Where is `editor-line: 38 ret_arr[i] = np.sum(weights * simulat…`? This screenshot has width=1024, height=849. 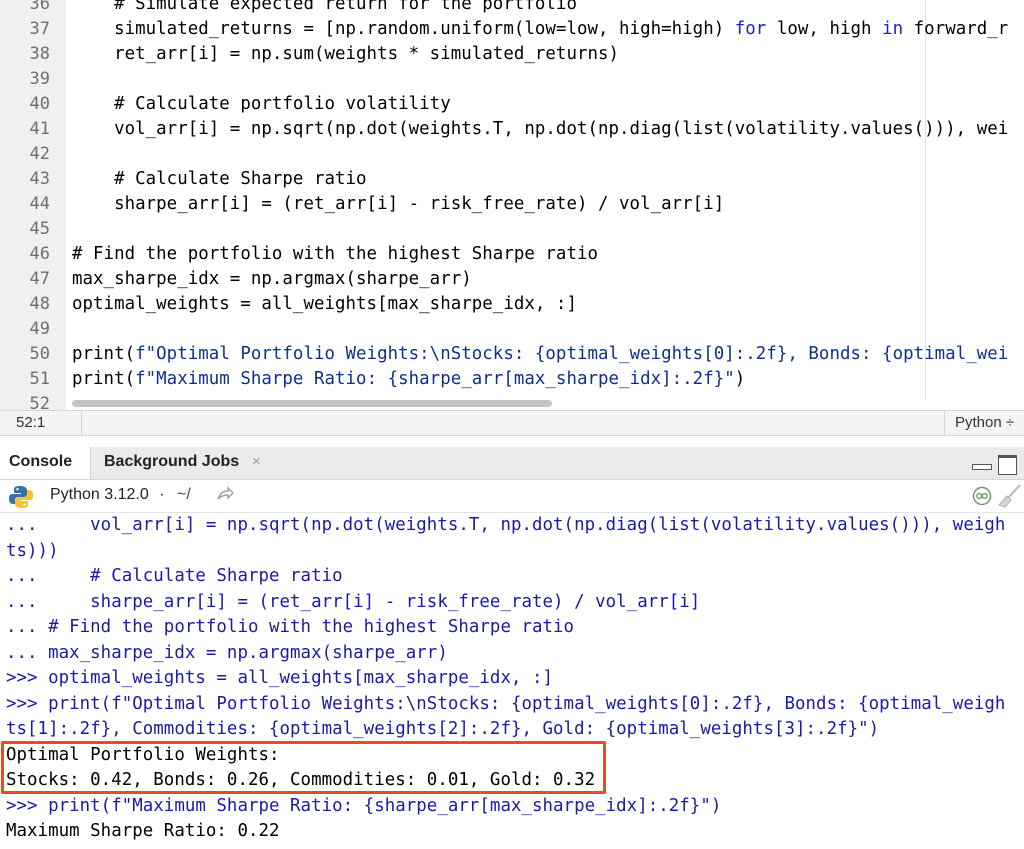
editor-line: 38 ret_arr[i] = np.sum(weights * simulat… is located at coordinates (512, 54).